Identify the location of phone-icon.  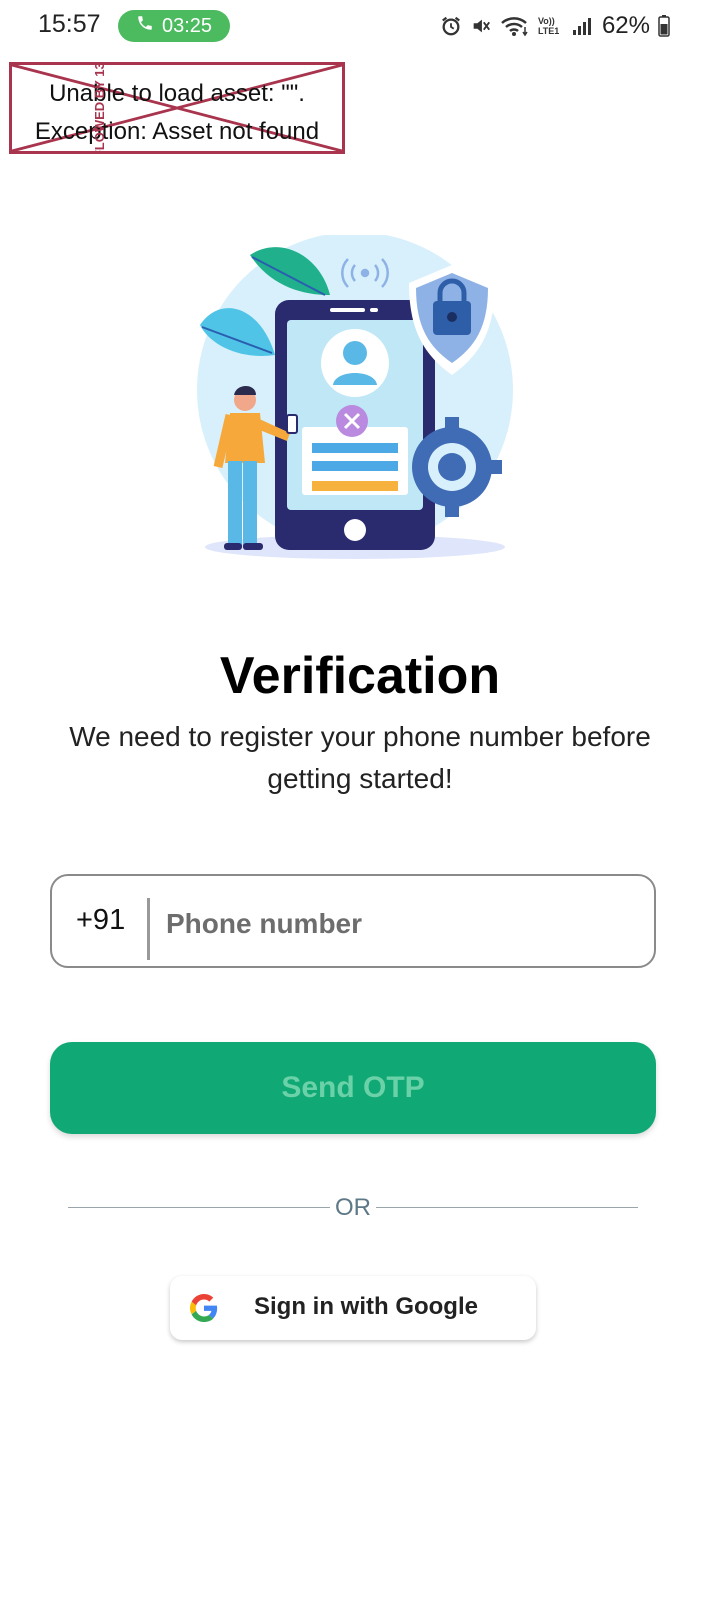
(145, 26).